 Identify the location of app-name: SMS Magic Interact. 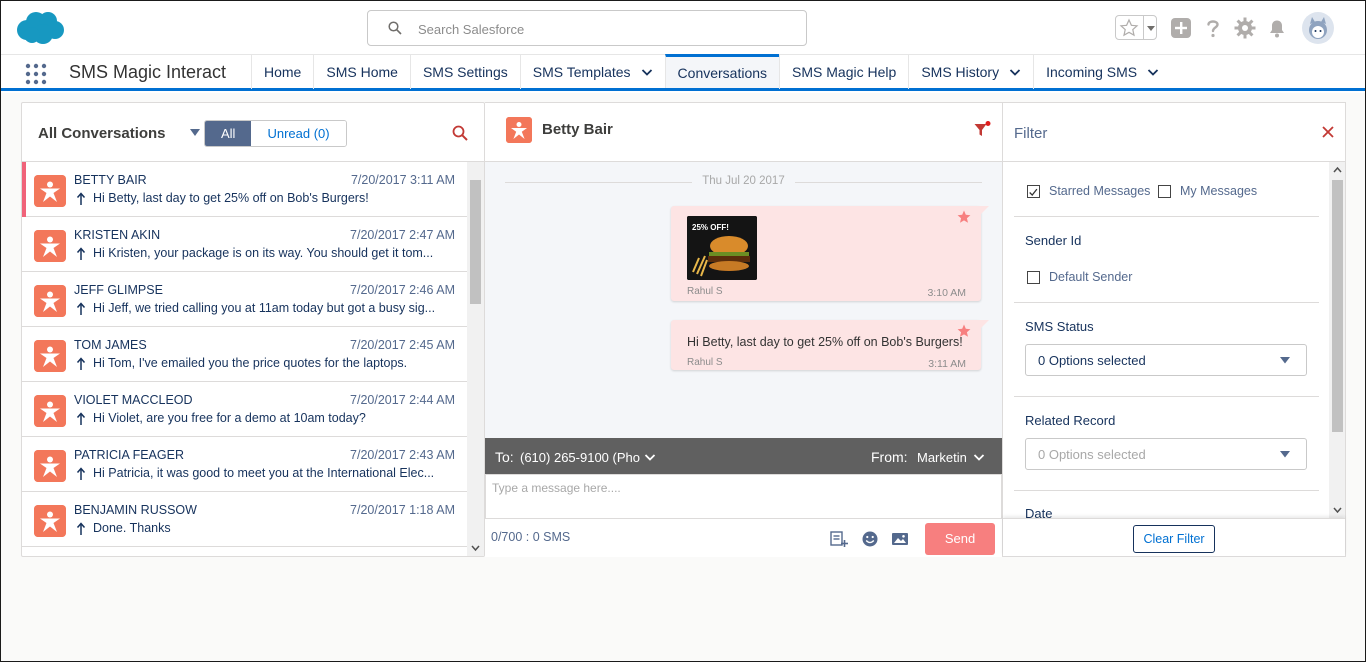
(148, 72).